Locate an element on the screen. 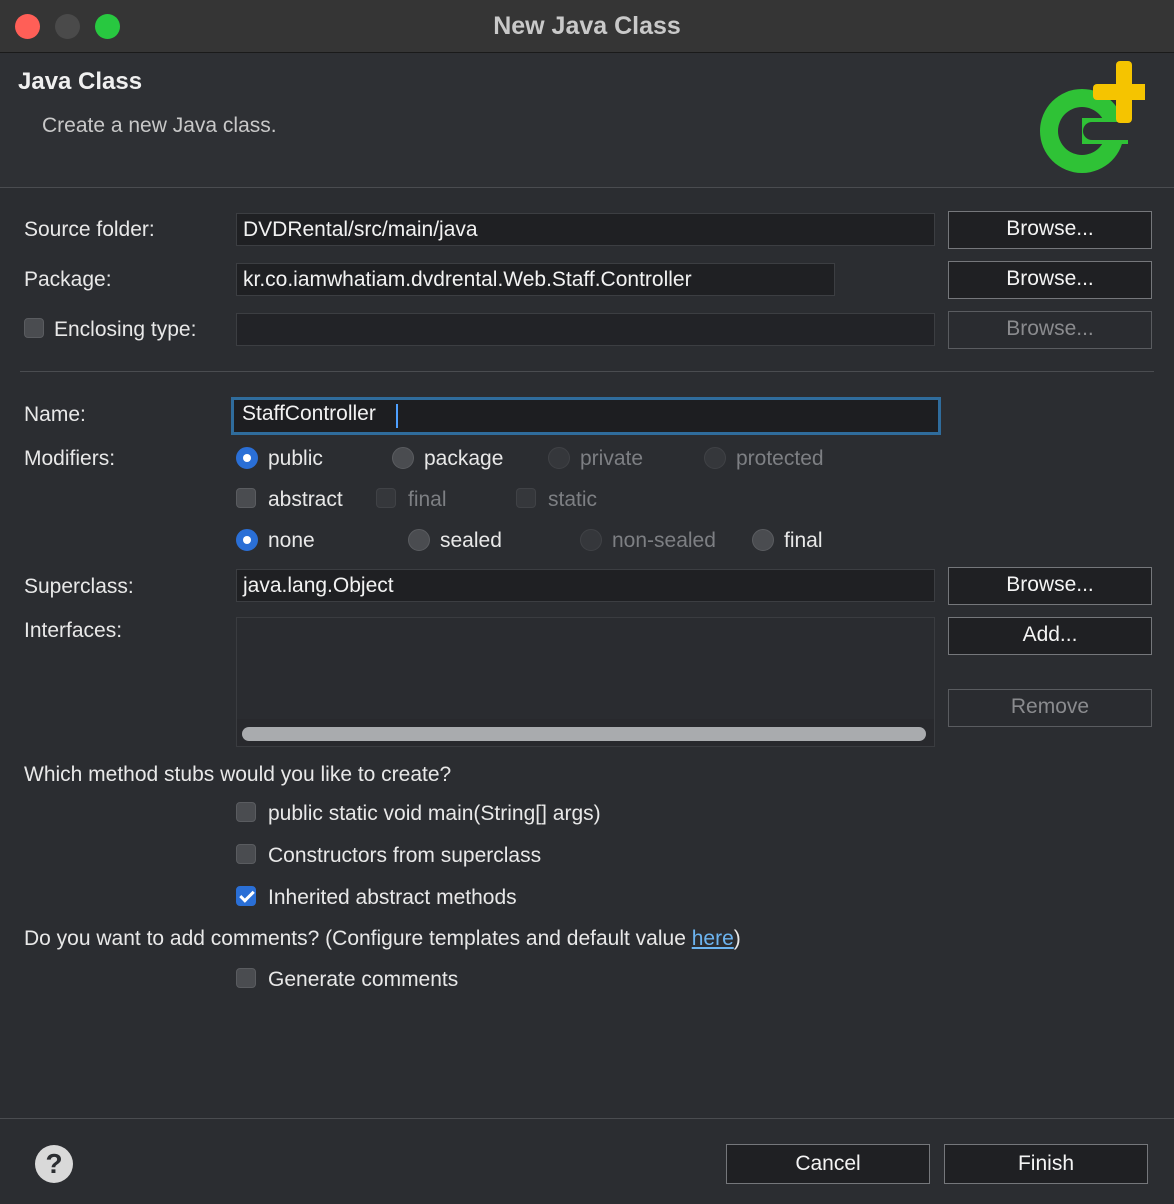 The height and width of the screenshot is (1204, 1174). sealed-radio is located at coordinates (419, 540).